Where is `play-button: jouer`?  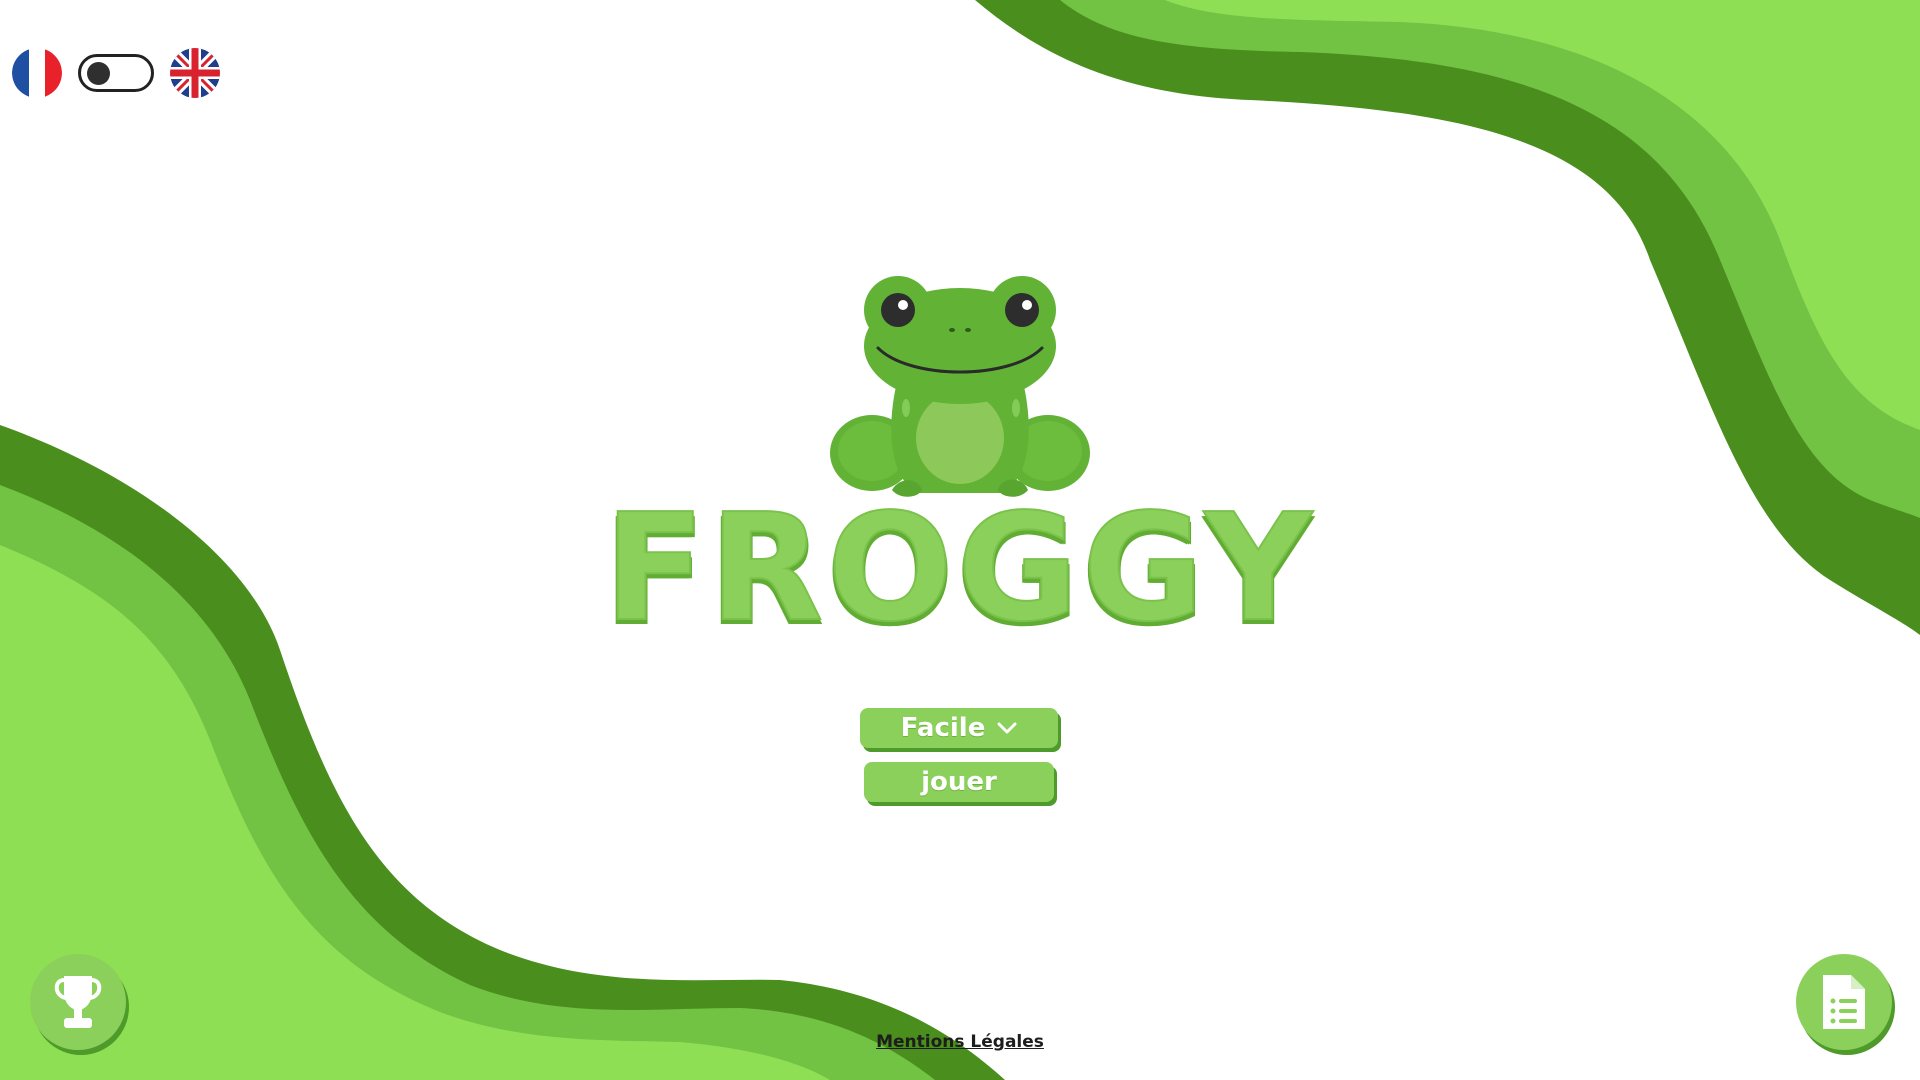 play-button: jouer is located at coordinates (959, 782).